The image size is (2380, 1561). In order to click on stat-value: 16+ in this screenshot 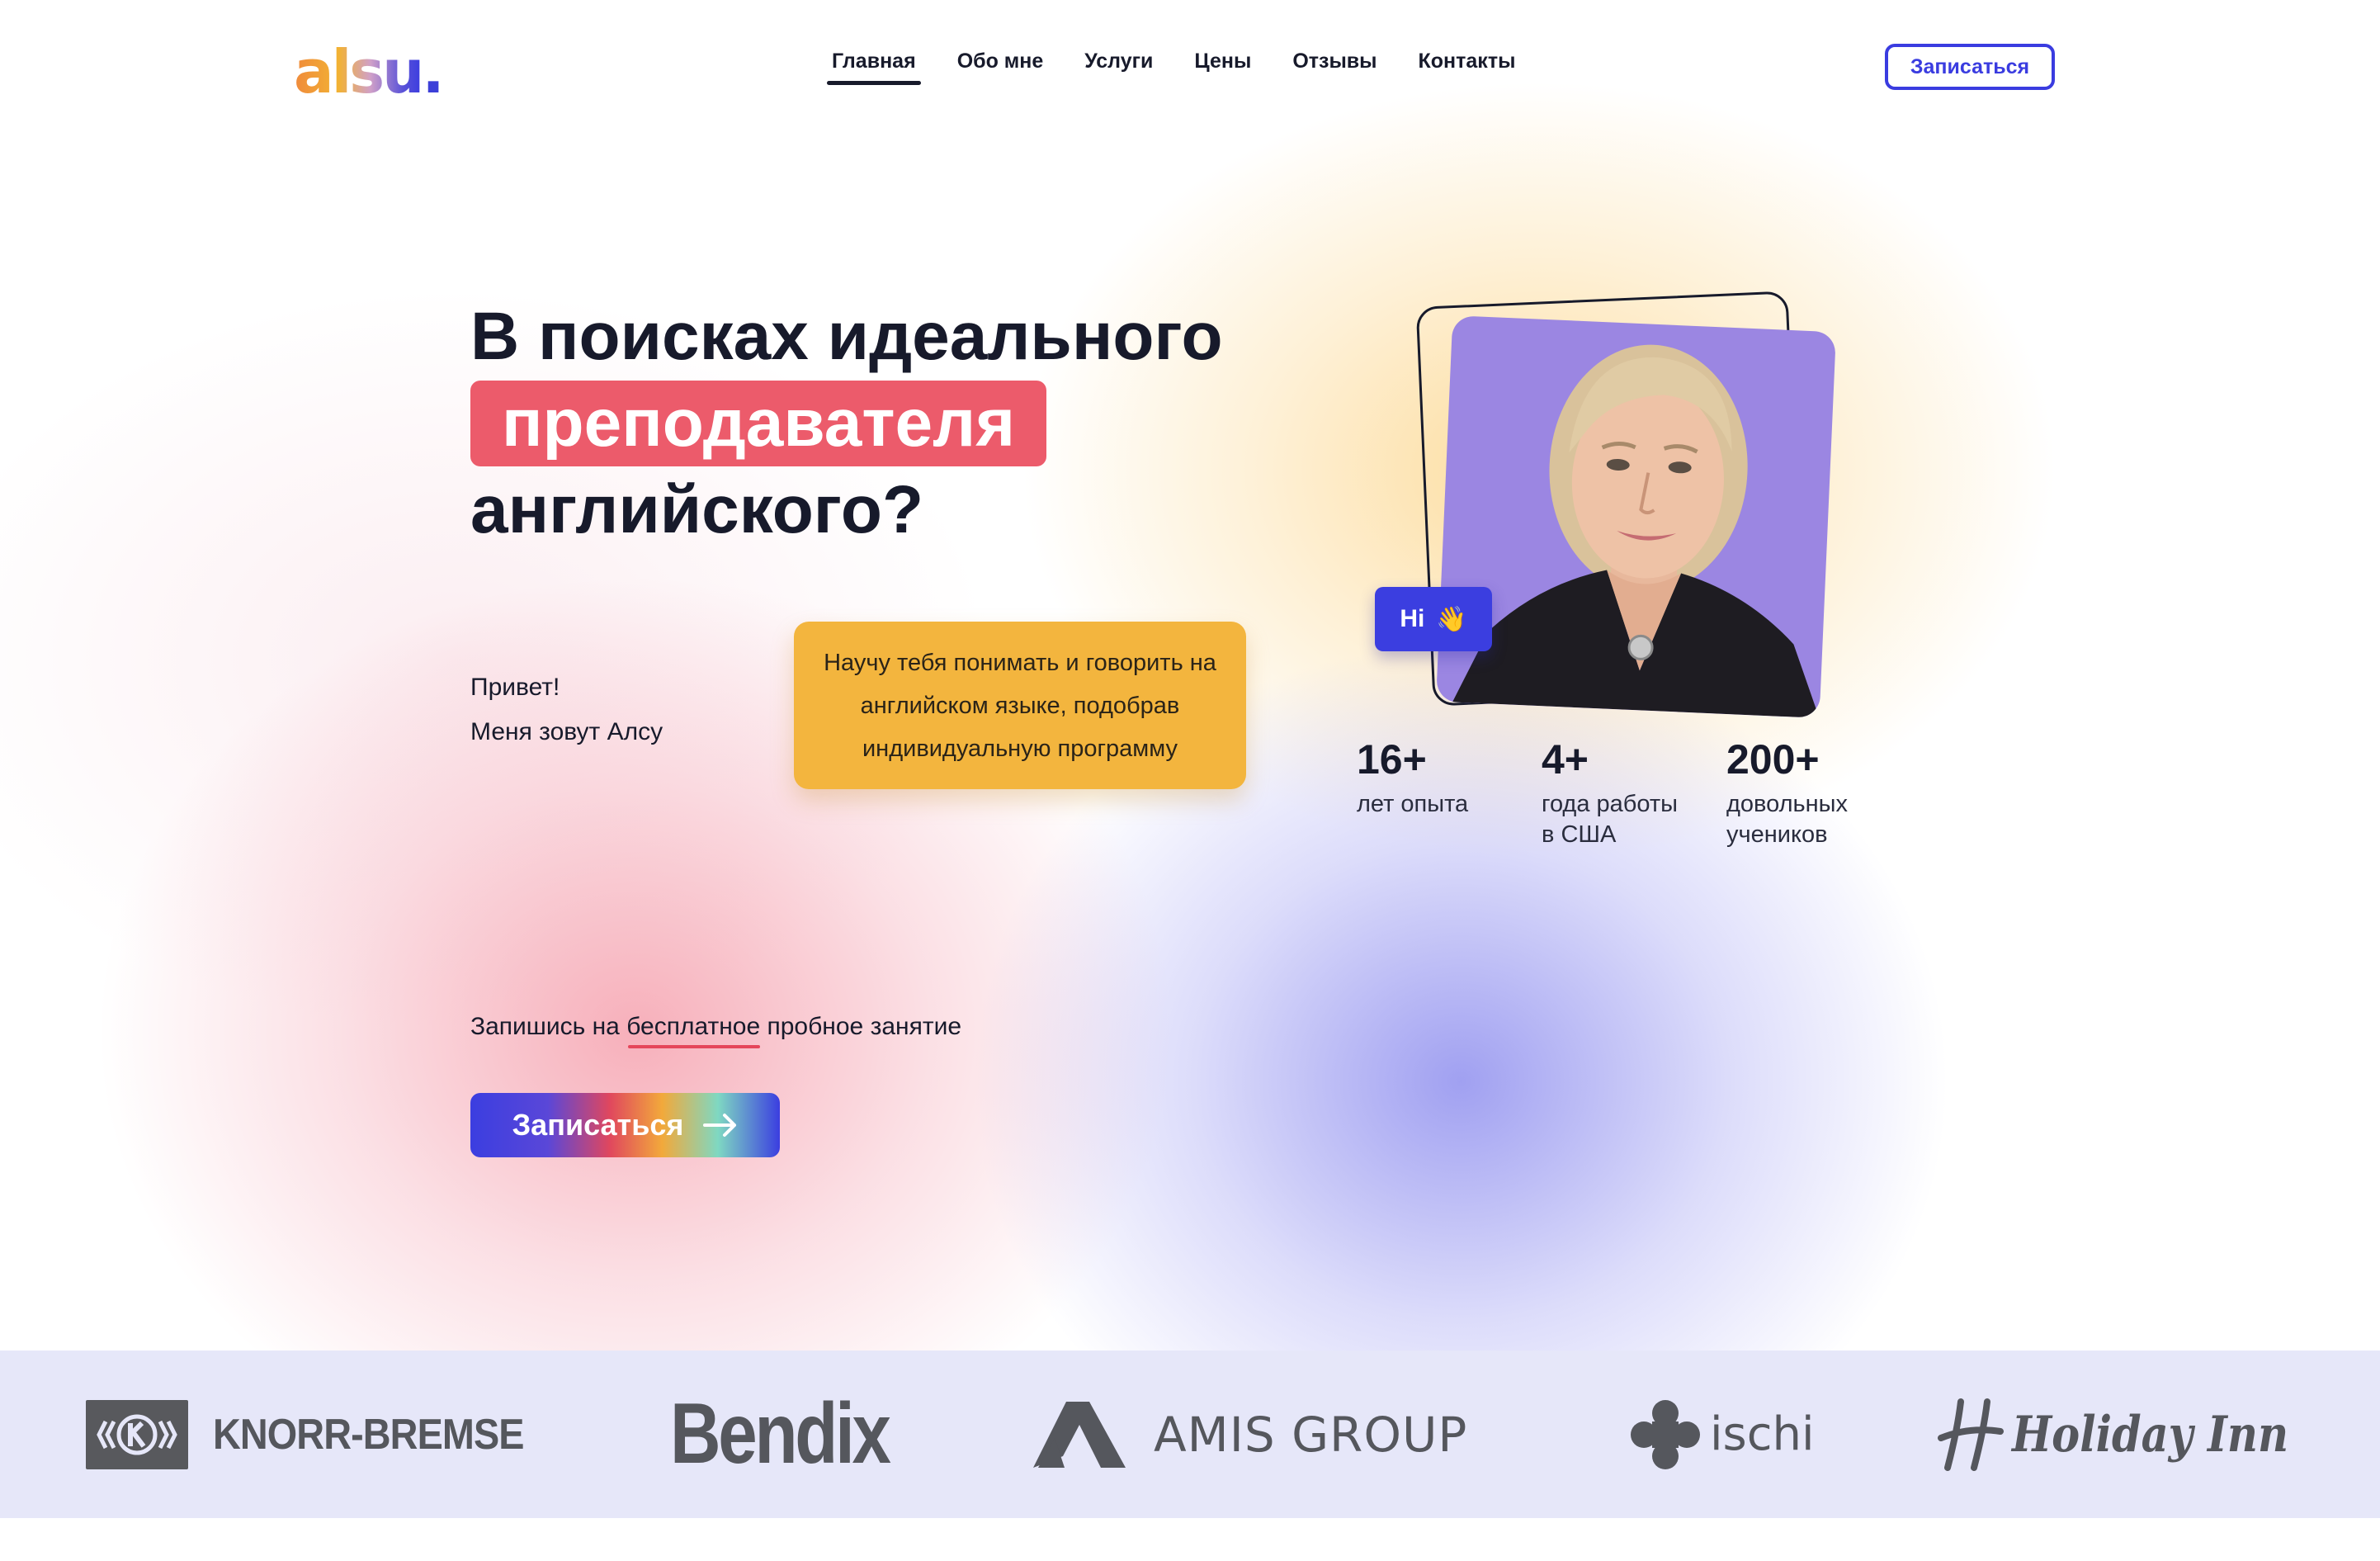, I will do `click(1392, 759)`.